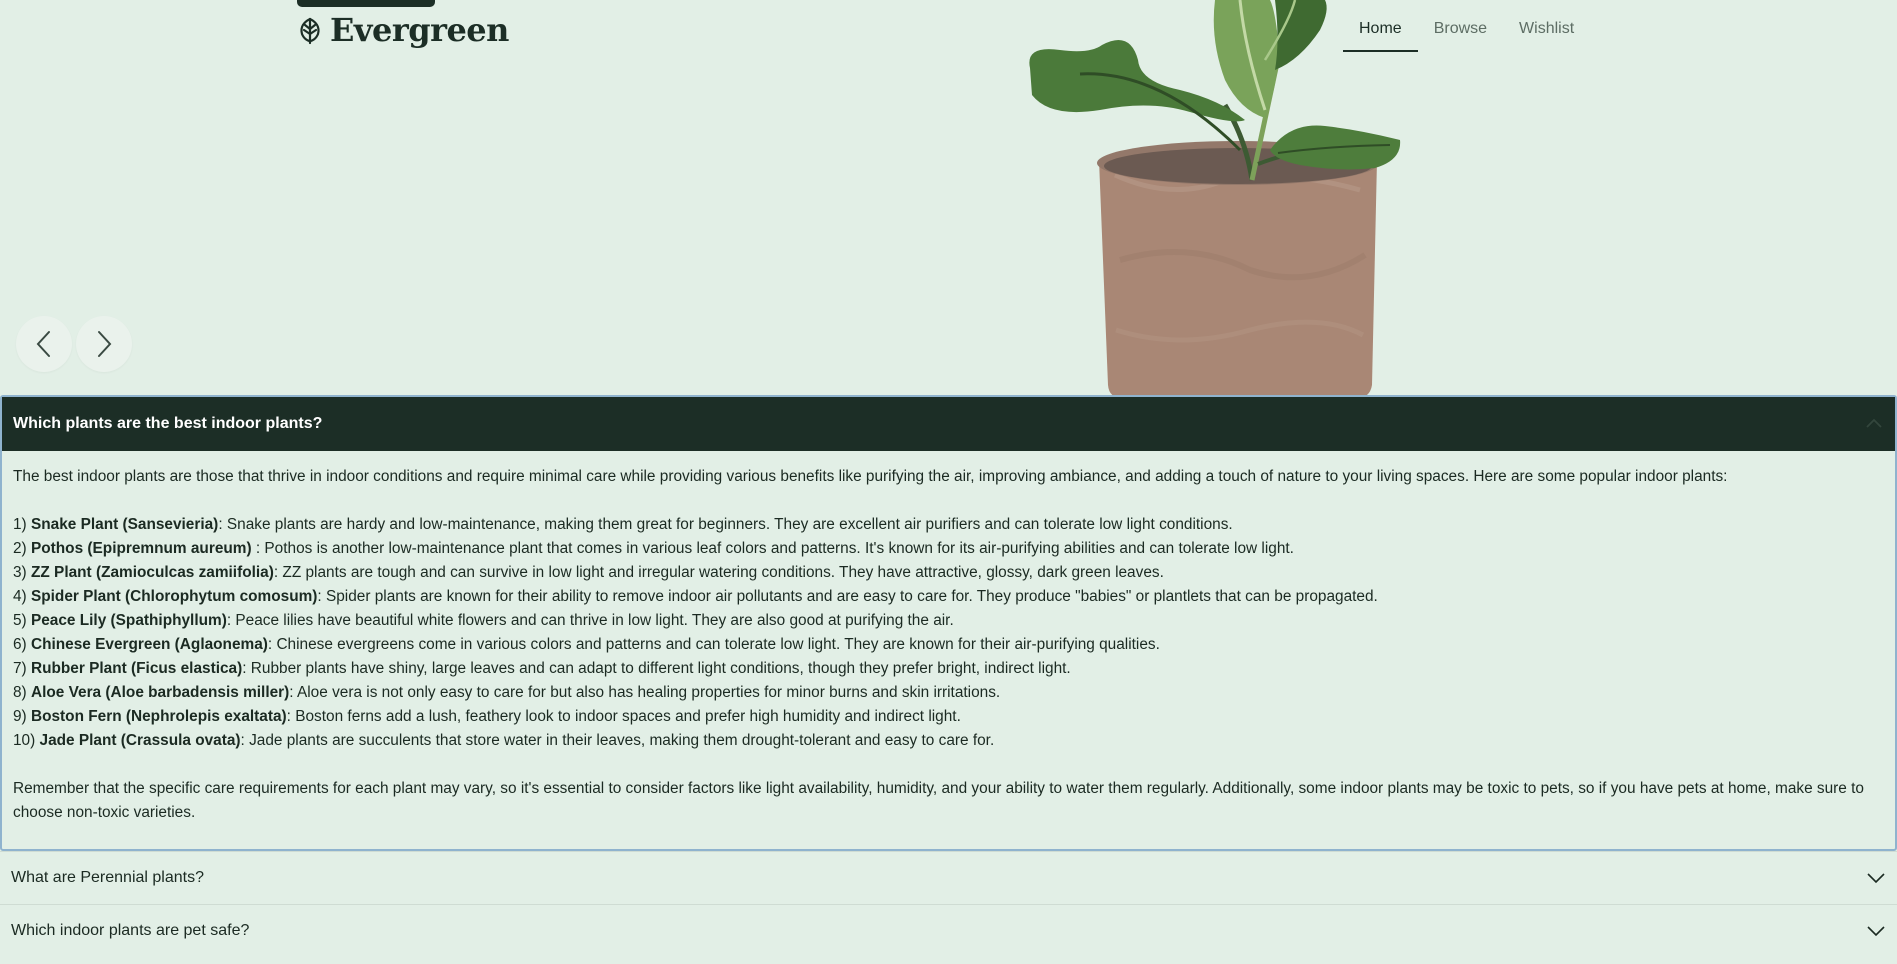  I want to click on plant-name: Jade Plant (Crassula ovata), so click(140, 740).